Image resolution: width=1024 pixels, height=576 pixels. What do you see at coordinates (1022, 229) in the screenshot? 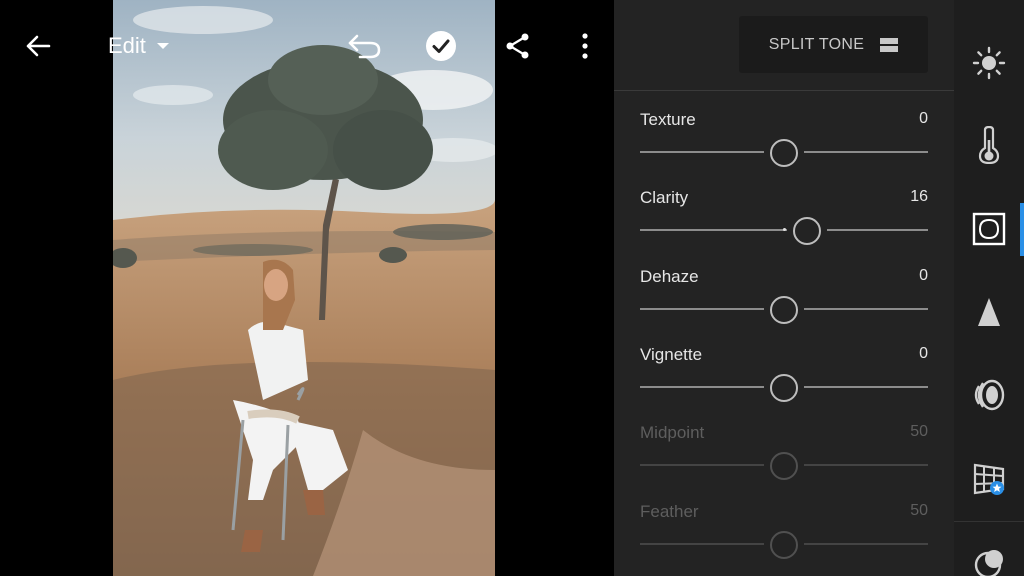
I see `rail-active-indicator` at bounding box center [1022, 229].